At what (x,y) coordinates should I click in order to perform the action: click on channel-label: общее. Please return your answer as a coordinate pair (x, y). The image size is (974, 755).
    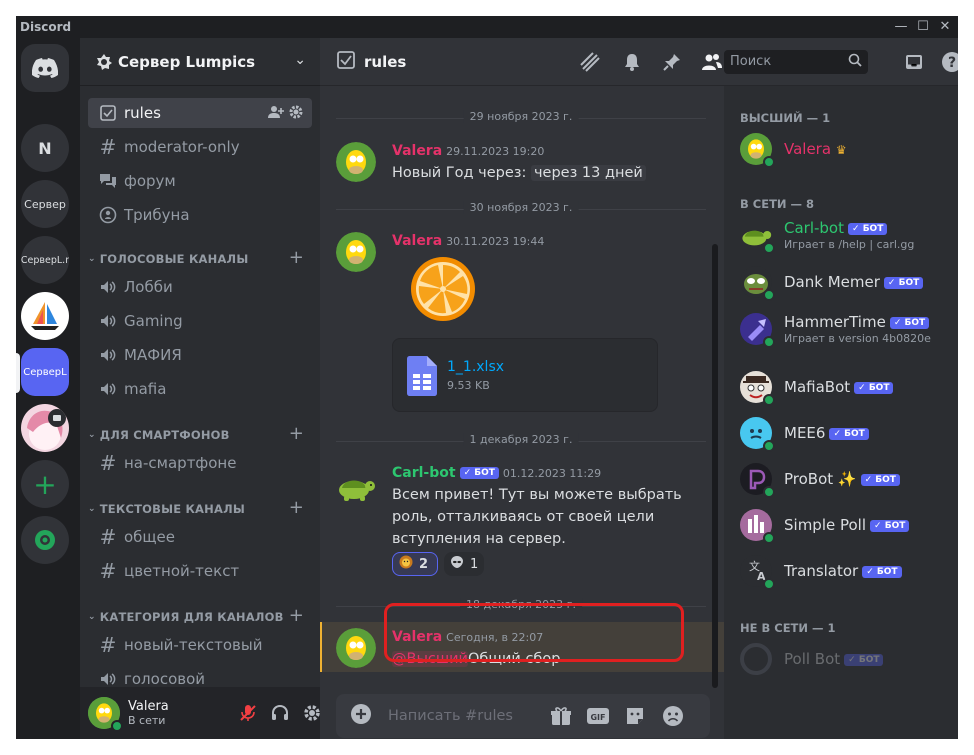
    Looking at the image, I should click on (150, 537).